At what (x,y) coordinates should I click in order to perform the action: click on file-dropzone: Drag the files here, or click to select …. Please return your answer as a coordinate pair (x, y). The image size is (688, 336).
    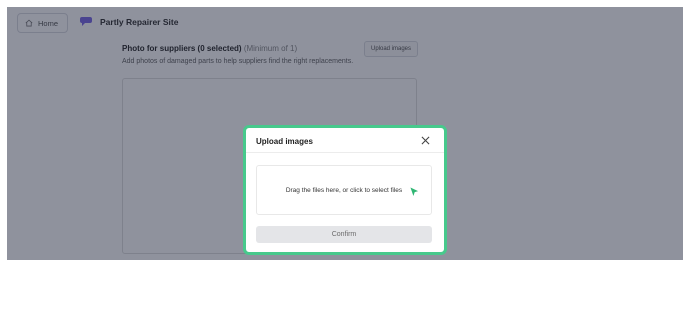
    Looking at the image, I should click on (344, 190).